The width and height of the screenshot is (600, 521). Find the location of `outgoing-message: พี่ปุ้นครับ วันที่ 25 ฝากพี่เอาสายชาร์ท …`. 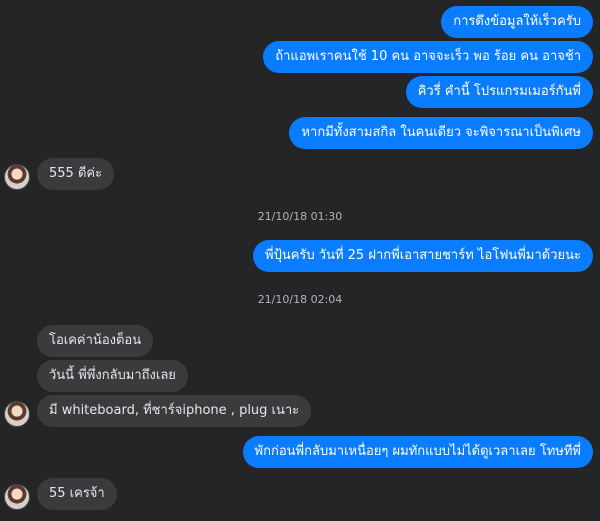

outgoing-message: พี่ปุ้นครับ วันที่ 25 ฝากพี่เอาสายชาร์ท … is located at coordinates (423, 256).